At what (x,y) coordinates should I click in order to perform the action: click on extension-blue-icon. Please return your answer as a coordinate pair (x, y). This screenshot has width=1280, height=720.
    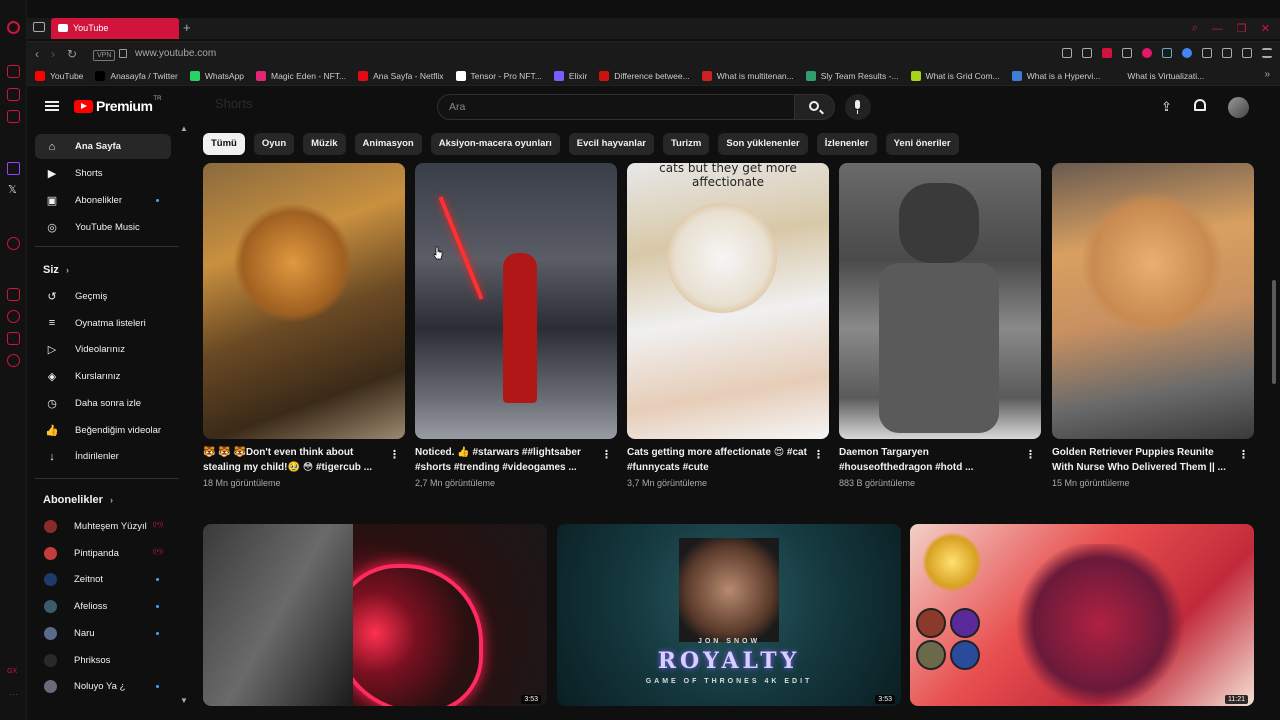
    Looking at the image, I should click on (1187, 53).